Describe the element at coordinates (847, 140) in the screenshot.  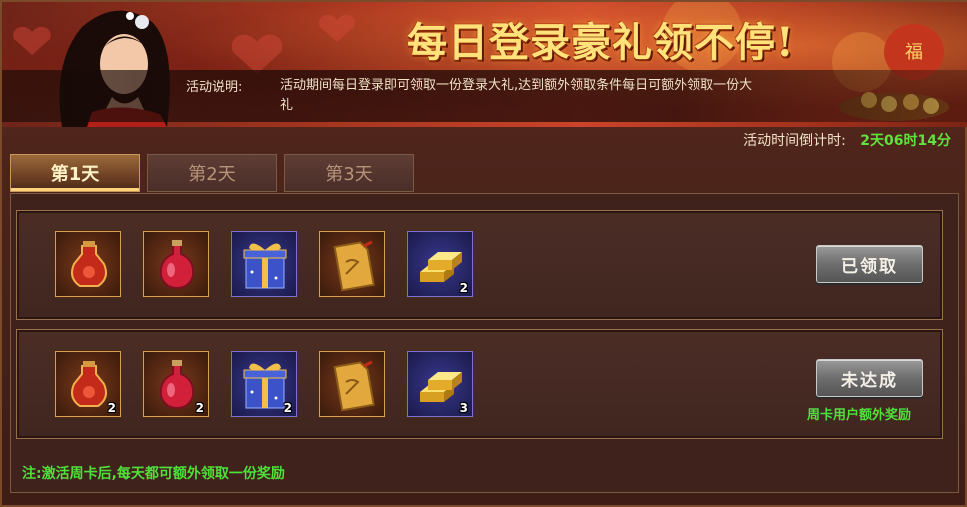
I see `countdown: 活动时间倒计时: 2天06时14分` at that location.